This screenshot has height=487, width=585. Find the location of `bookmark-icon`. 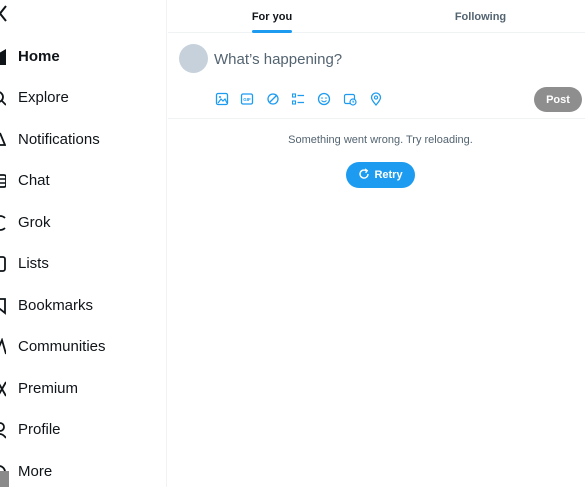

bookmark-icon is located at coordinates (3, 306).